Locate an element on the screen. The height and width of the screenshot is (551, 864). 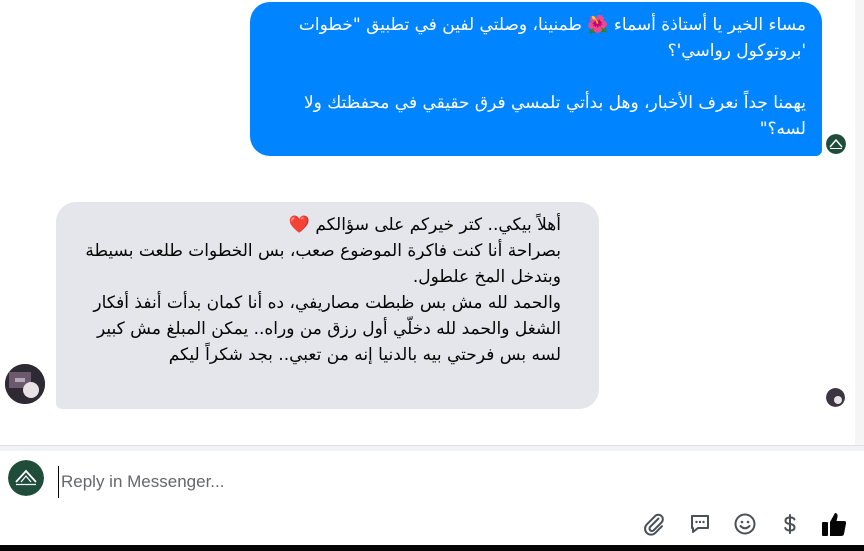
sticker-chat-icon is located at coordinates (700, 524).